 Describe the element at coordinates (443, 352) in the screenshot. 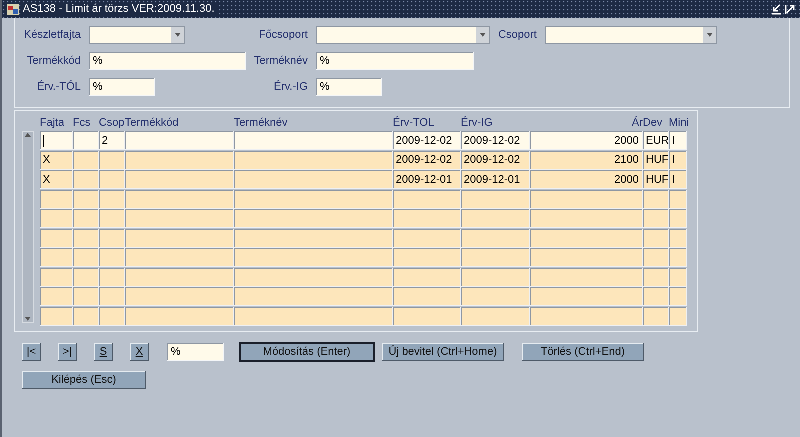

I see `action-button: Új bevitel (Ctrl+Home)` at that location.